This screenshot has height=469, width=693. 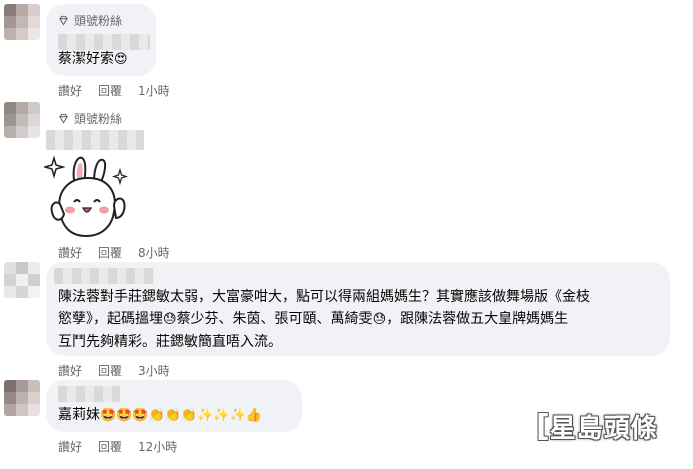 I want to click on sing-tao-headline-logo: [ 星島頭條, so click(x=597, y=426).